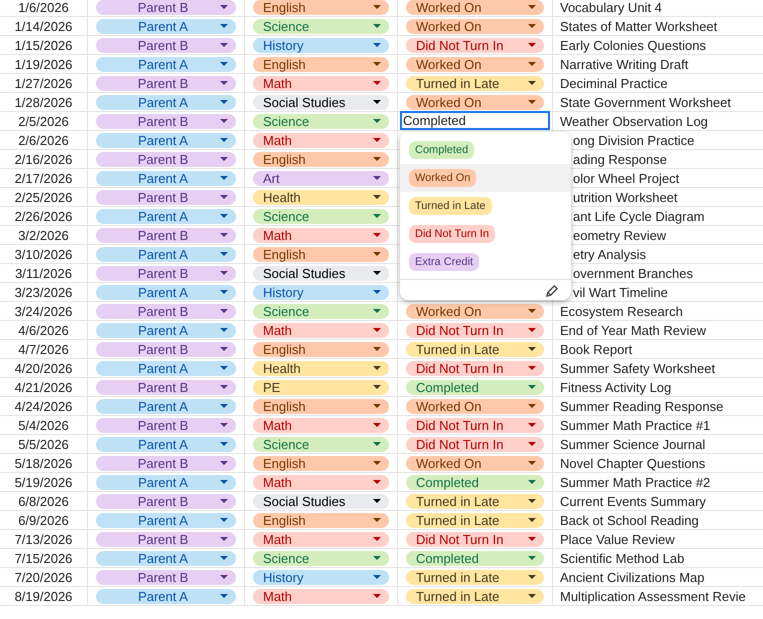 The height and width of the screenshot is (619, 763). I want to click on date-cell: 4/20/2026, so click(44, 368).